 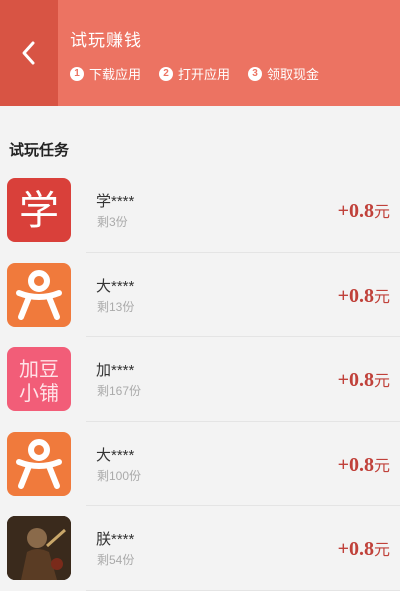 What do you see at coordinates (116, 306) in the screenshot?
I see `remaining-count: 剩13份` at bounding box center [116, 306].